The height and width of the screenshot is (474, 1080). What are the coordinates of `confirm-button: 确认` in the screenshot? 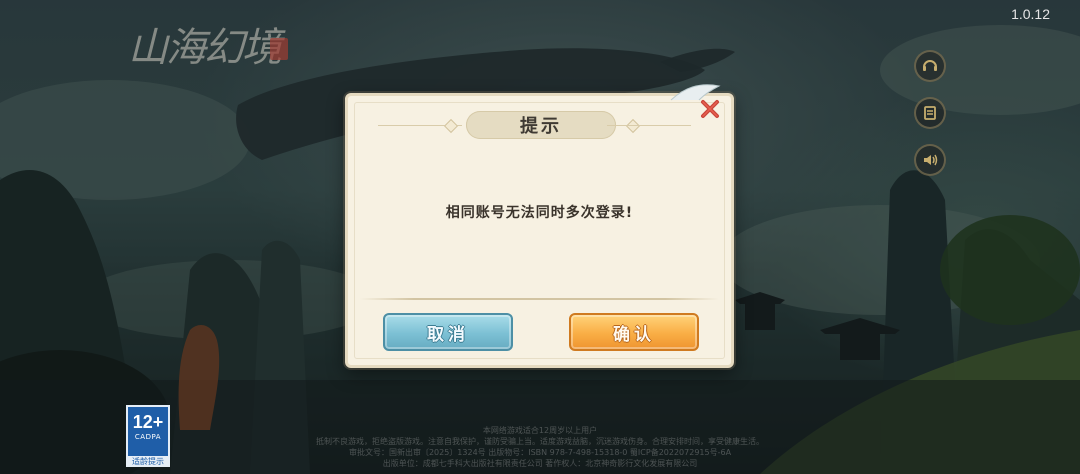 It's located at (634, 332).